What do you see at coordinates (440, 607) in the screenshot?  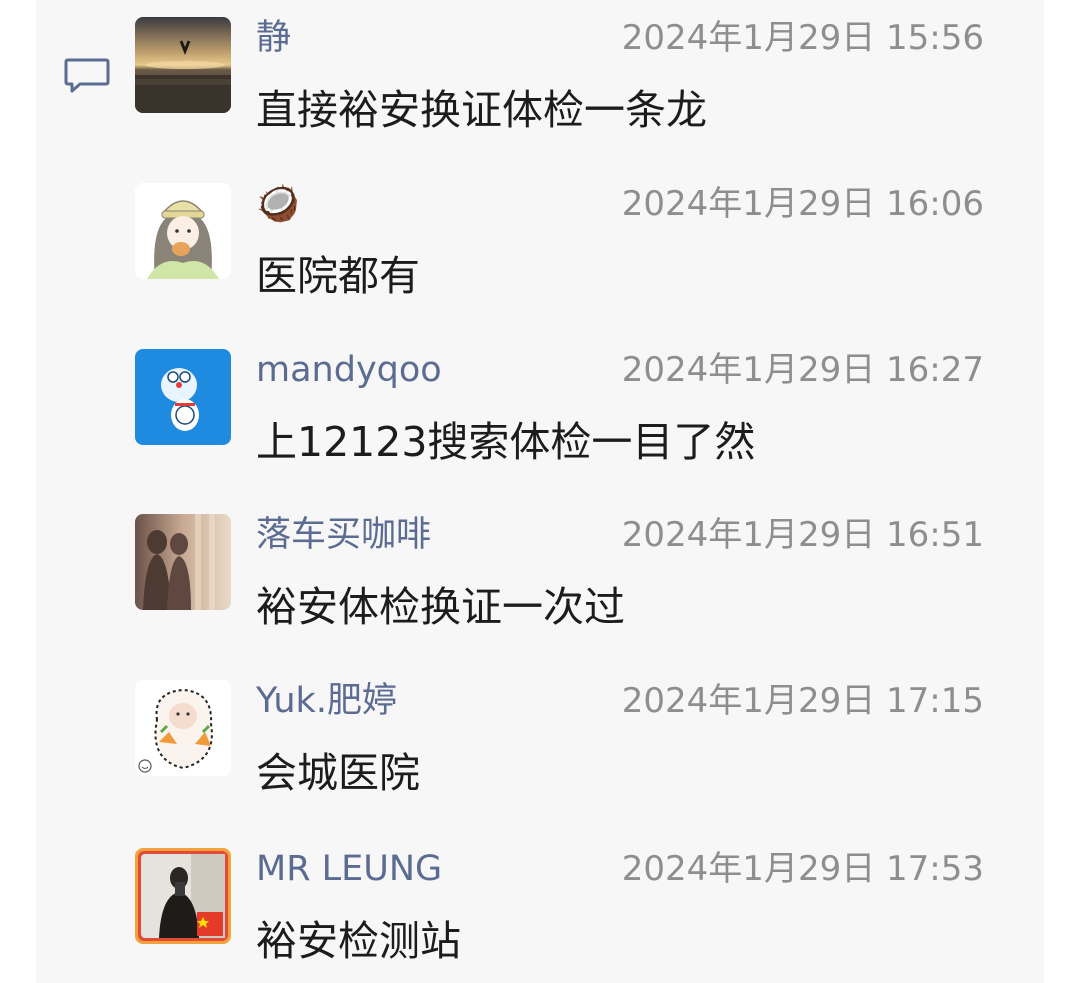 I see `comment-text: 裕安体检换证一次过` at bounding box center [440, 607].